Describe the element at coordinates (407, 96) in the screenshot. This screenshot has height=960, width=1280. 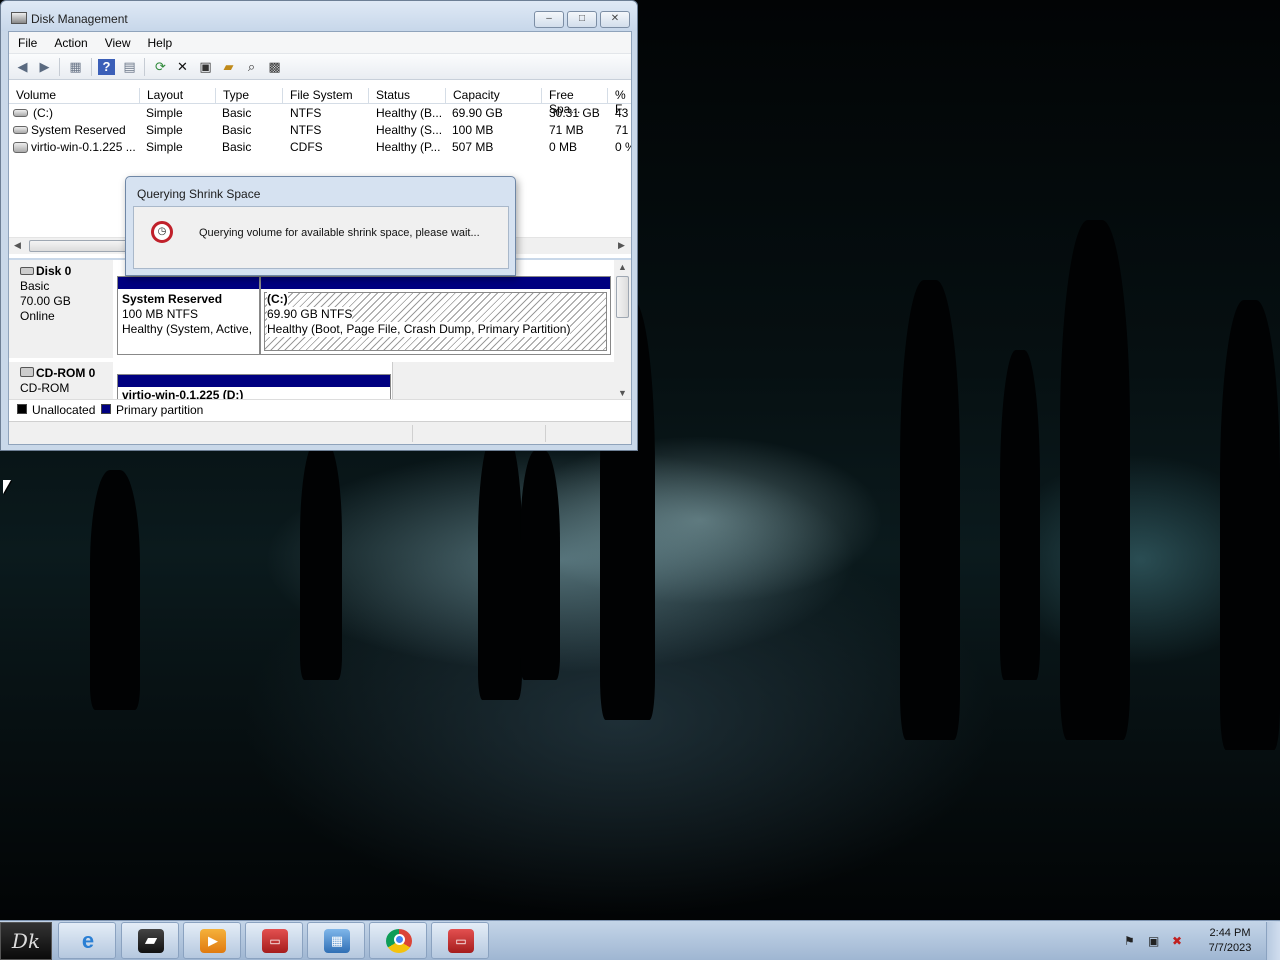
I see `column-header-status: Status` at that location.